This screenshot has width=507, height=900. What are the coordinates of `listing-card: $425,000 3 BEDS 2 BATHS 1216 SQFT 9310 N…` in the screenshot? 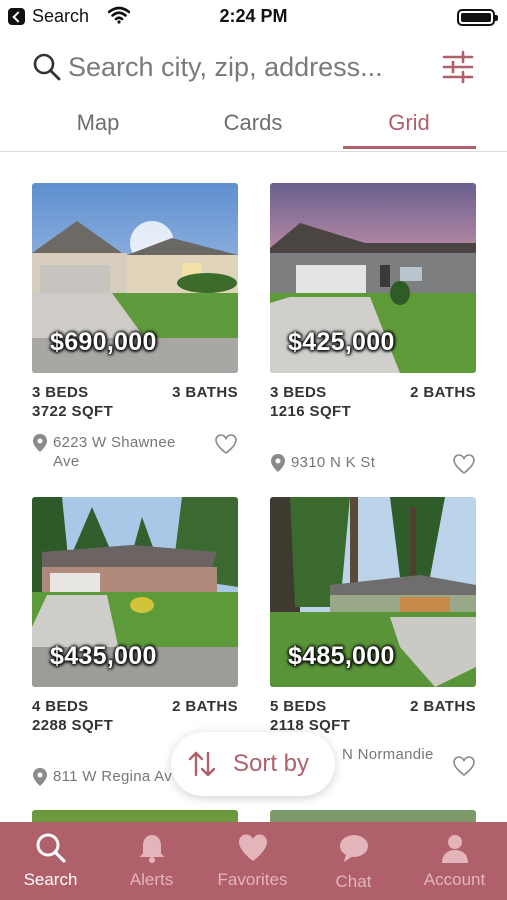 It's located at (373, 329).